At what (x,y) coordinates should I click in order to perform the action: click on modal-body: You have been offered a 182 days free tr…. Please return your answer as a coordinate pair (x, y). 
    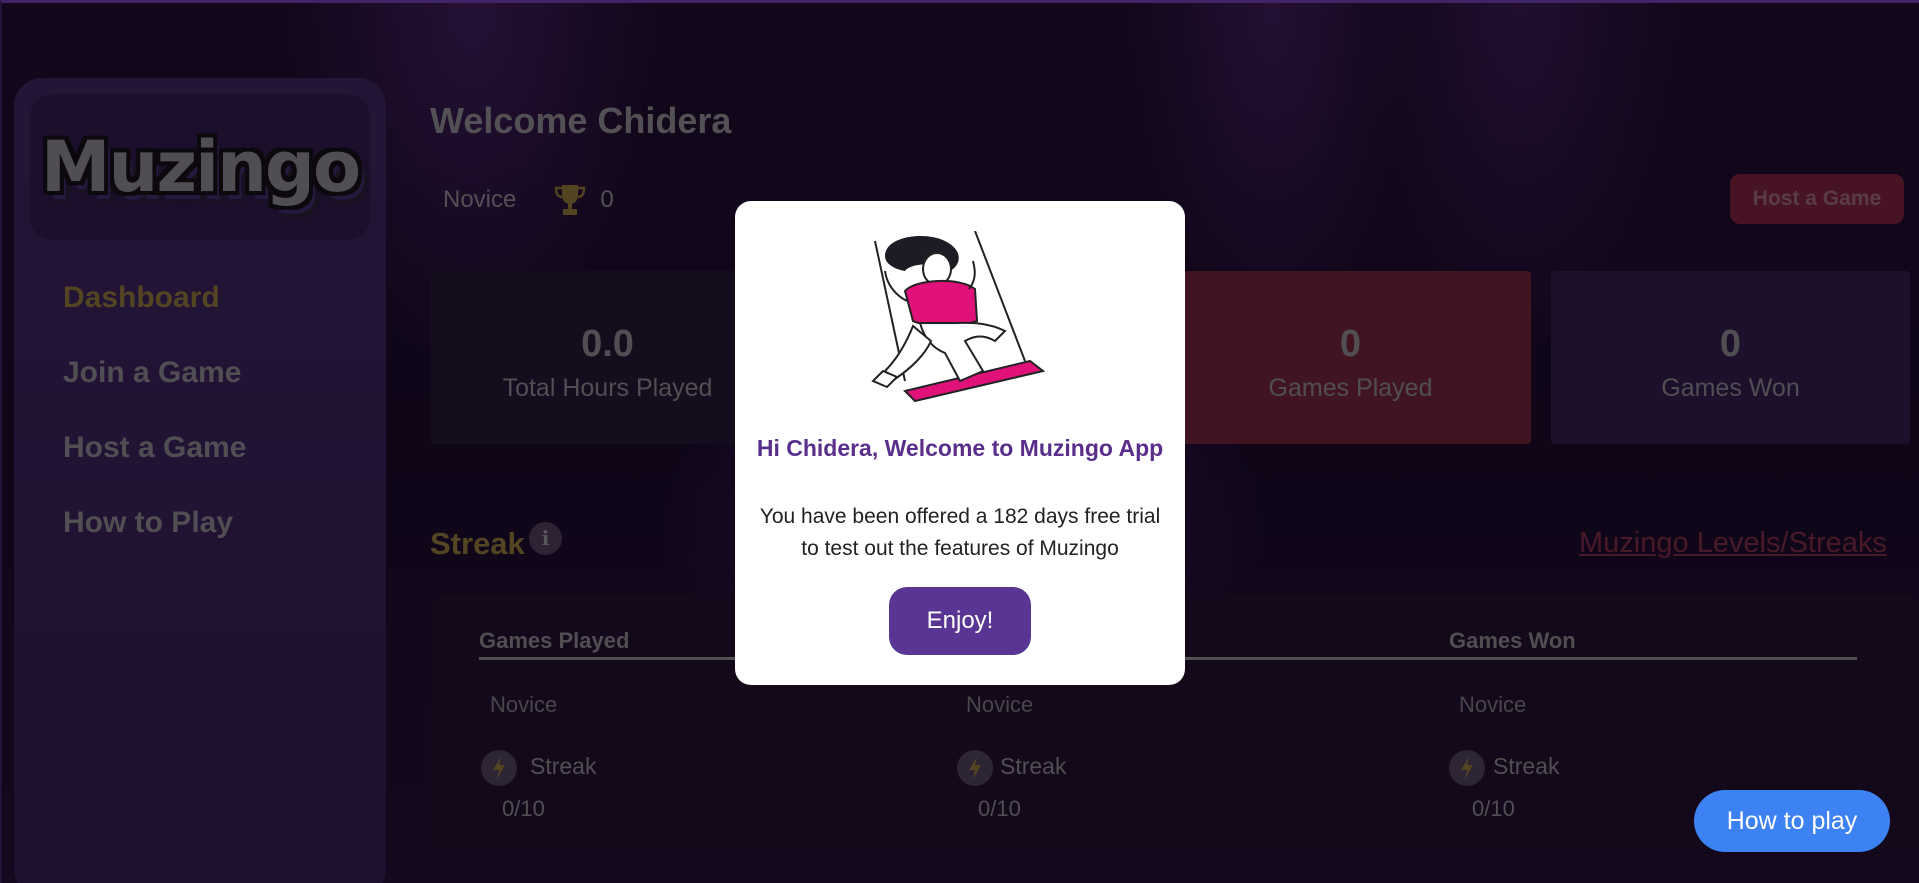
    Looking at the image, I should click on (960, 532).